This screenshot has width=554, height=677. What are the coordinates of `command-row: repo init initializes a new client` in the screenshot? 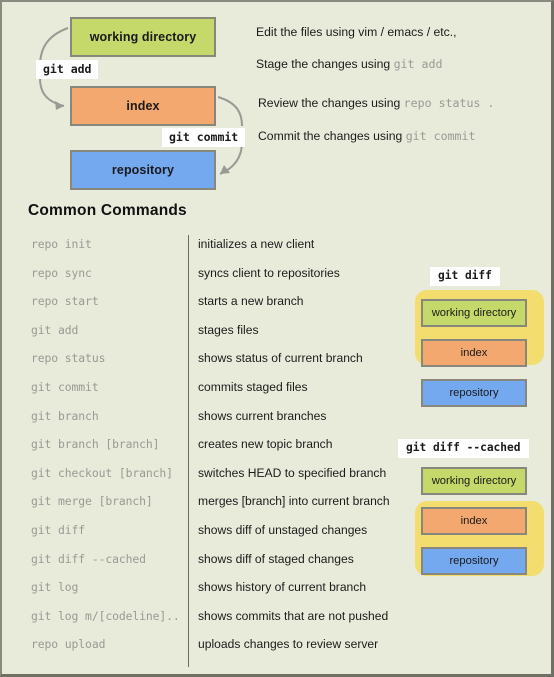 It's located at (276, 248).